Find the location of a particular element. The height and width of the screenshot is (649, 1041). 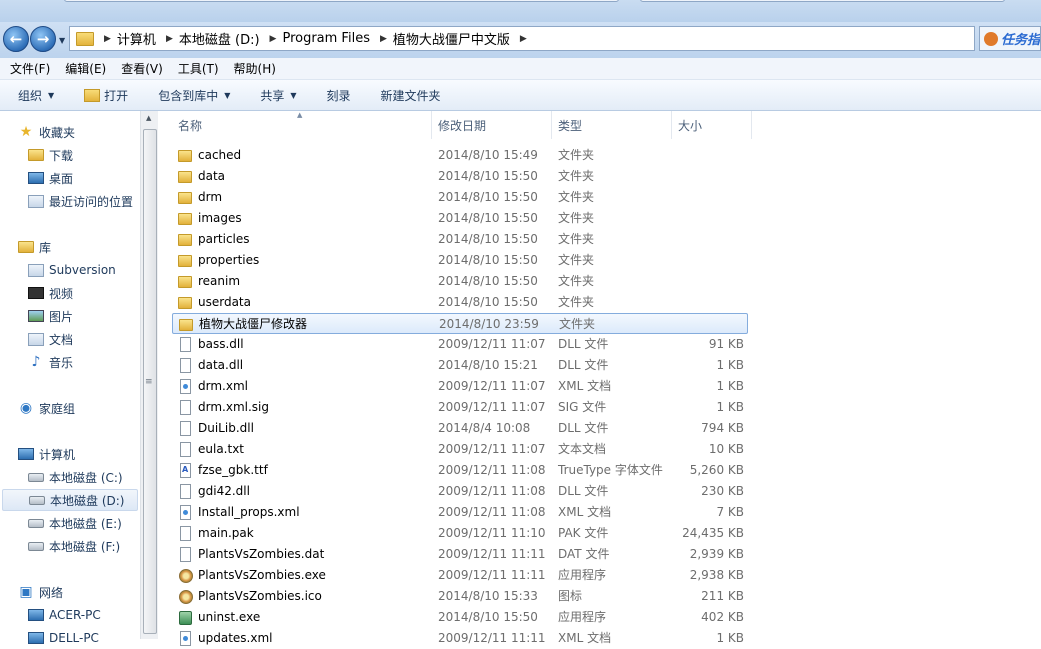

file-row: images 2014/8/10 15:50 文件夹 is located at coordinates (460, 218).